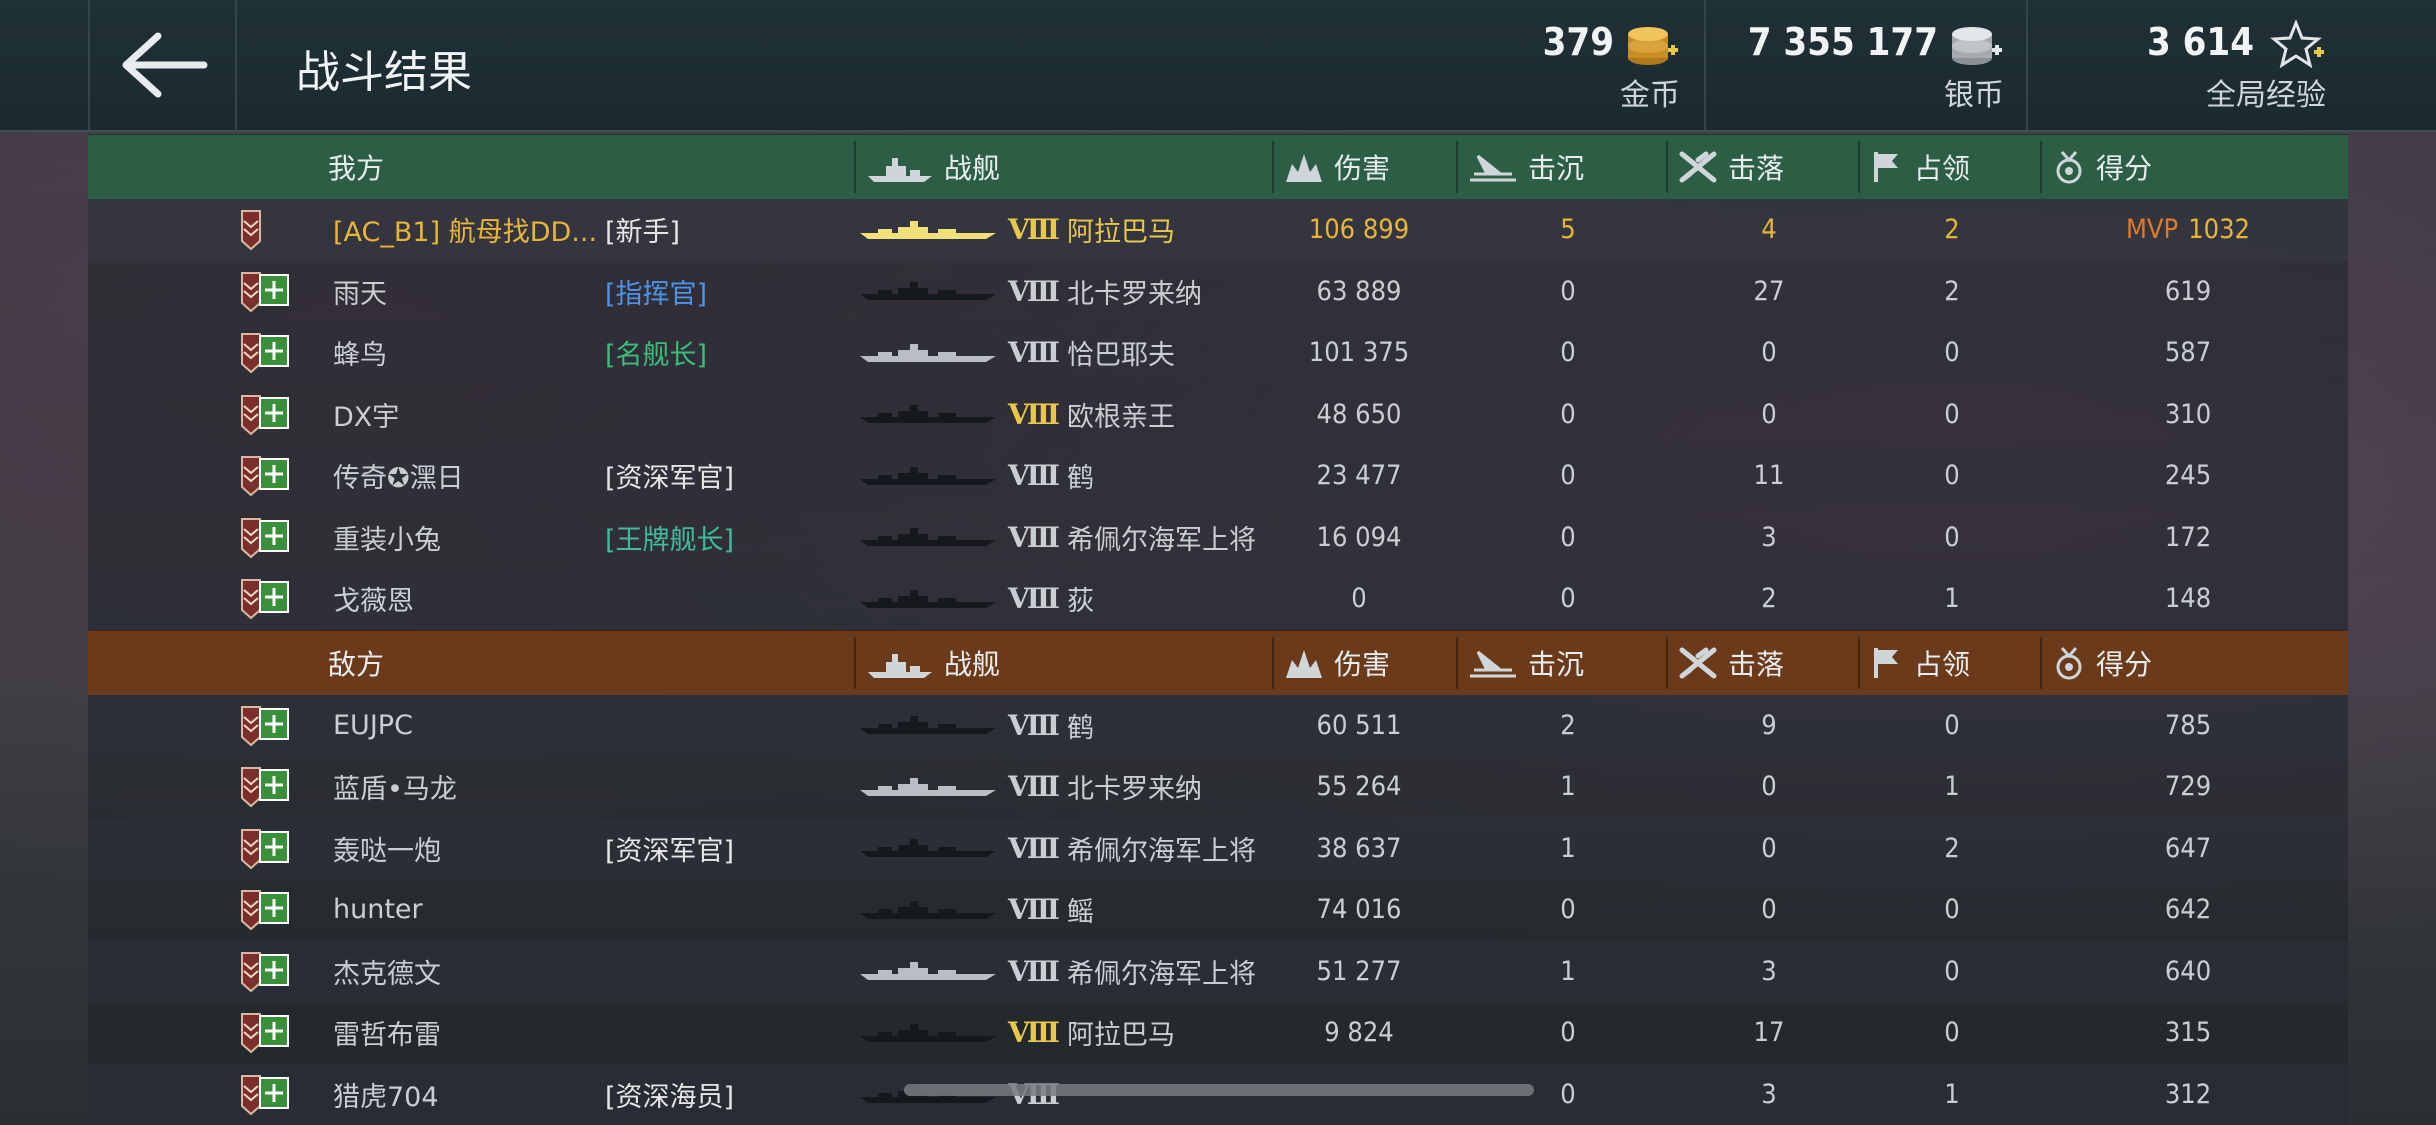  What do you see at coordinates (1568, 725) in the screenshot?
I see `kills-value: 2` at bounding box center [1568, 725].